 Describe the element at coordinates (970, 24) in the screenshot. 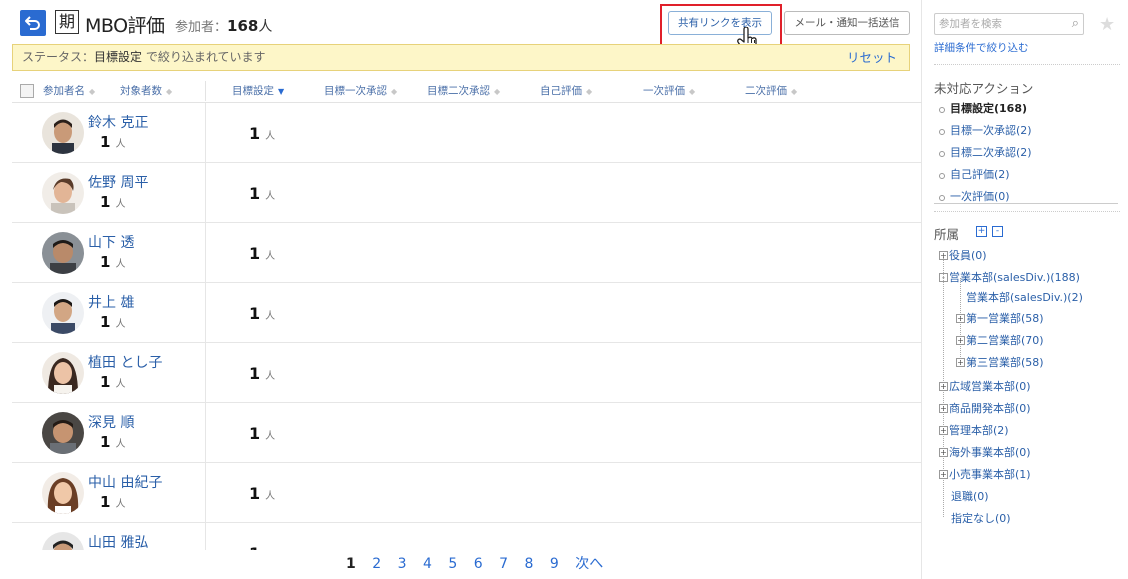

I see `search-placeholder: 参加者を検索` at that location.